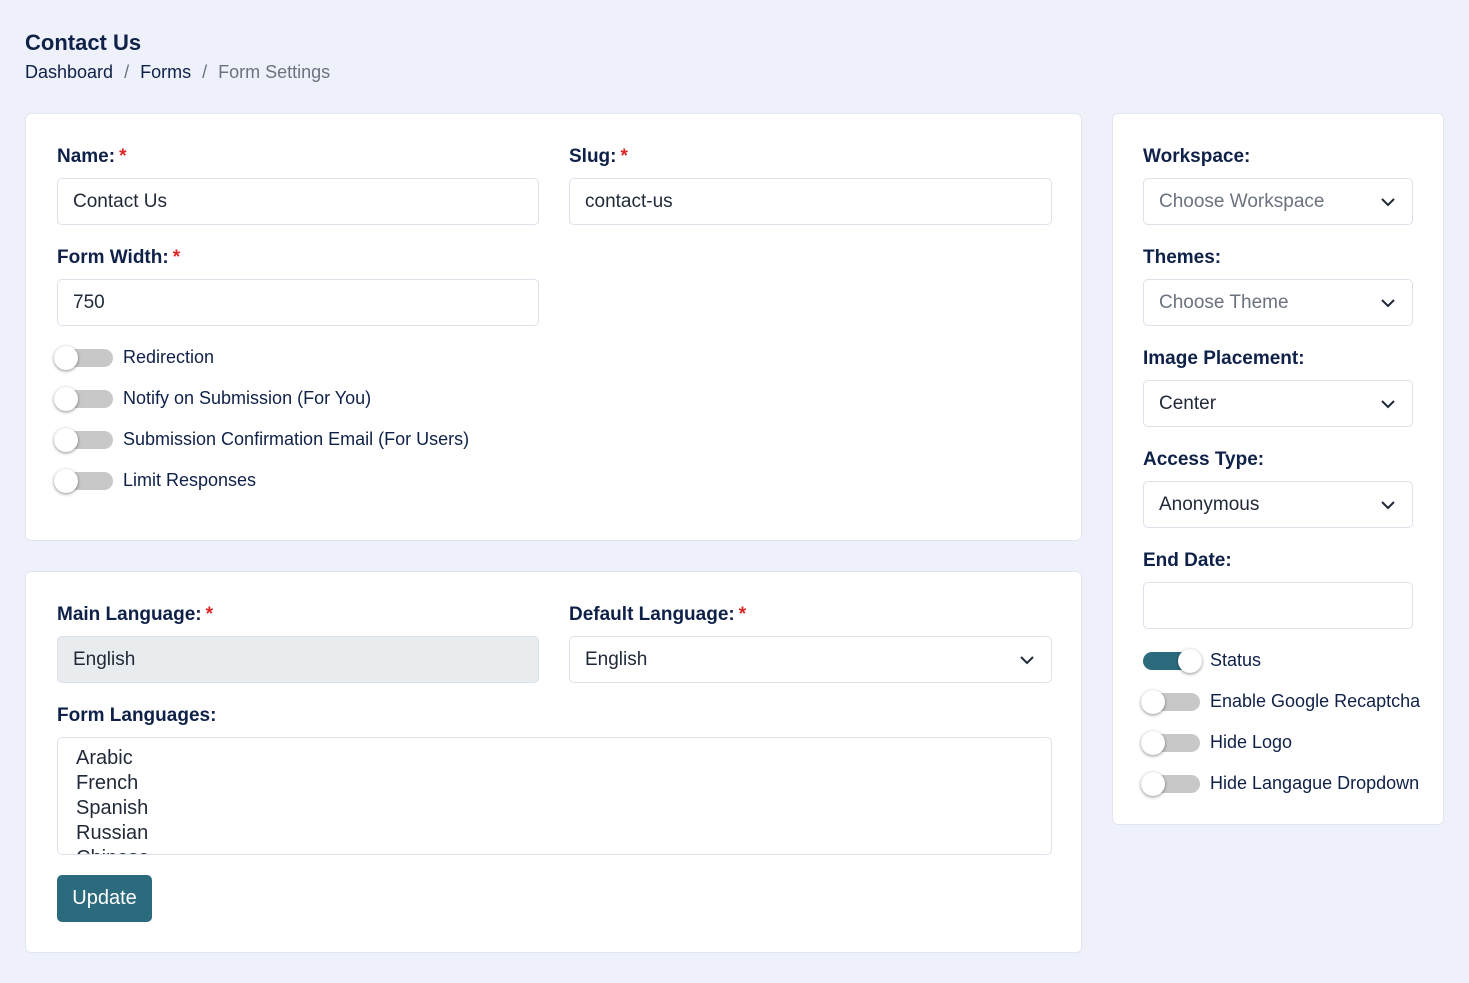 Image resolution: width=1469 pixels, height=983 pixels. What do you see at coordinates (1188, 403) in the screenshot?
I see `image-placement-value: Center` at bounding box center [1188, 403].